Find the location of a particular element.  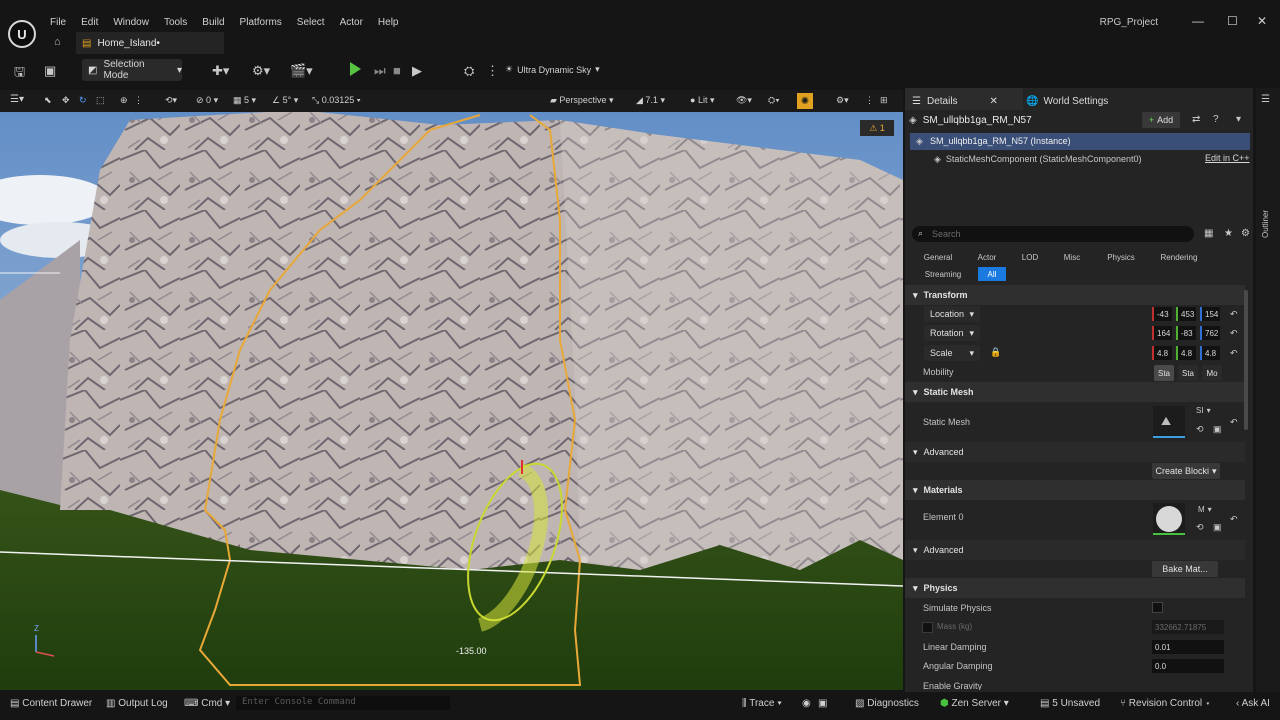

mass-override-checkbox is located at coordinates (927, 627).